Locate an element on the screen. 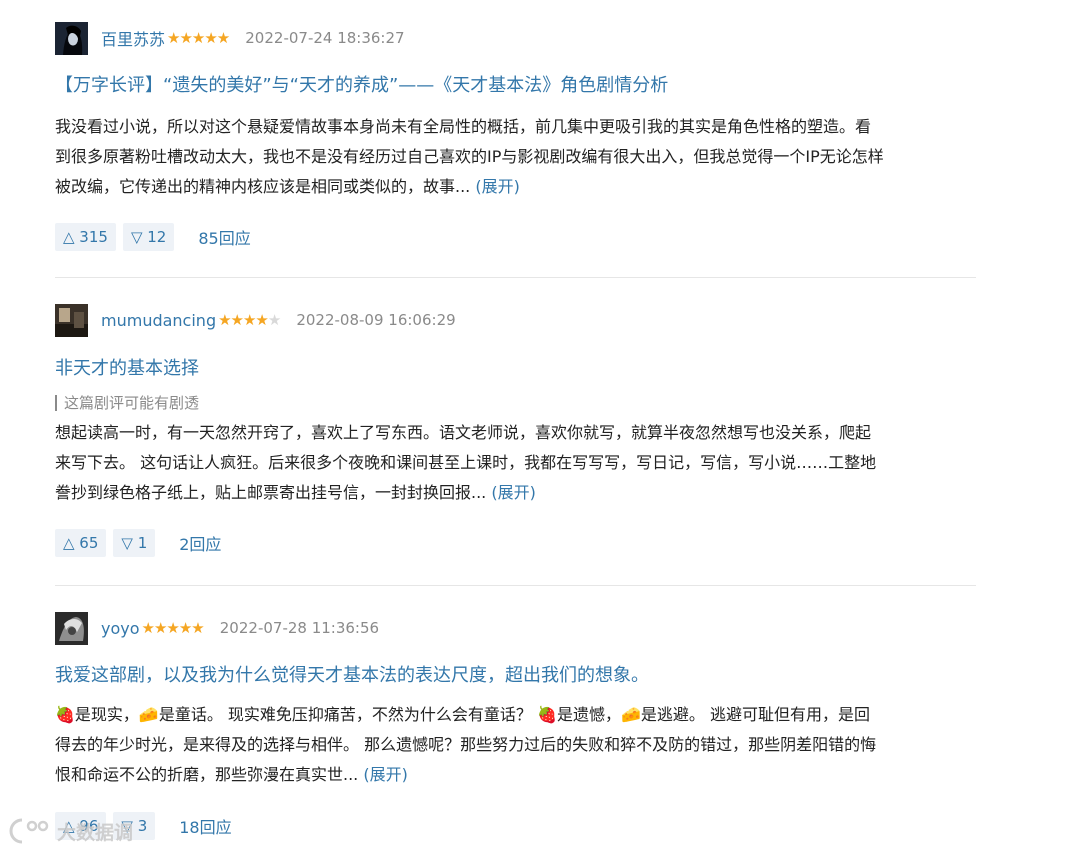 The image size is (1080, 851). replies-link: 18回应 is located at coordinates (205, 826).